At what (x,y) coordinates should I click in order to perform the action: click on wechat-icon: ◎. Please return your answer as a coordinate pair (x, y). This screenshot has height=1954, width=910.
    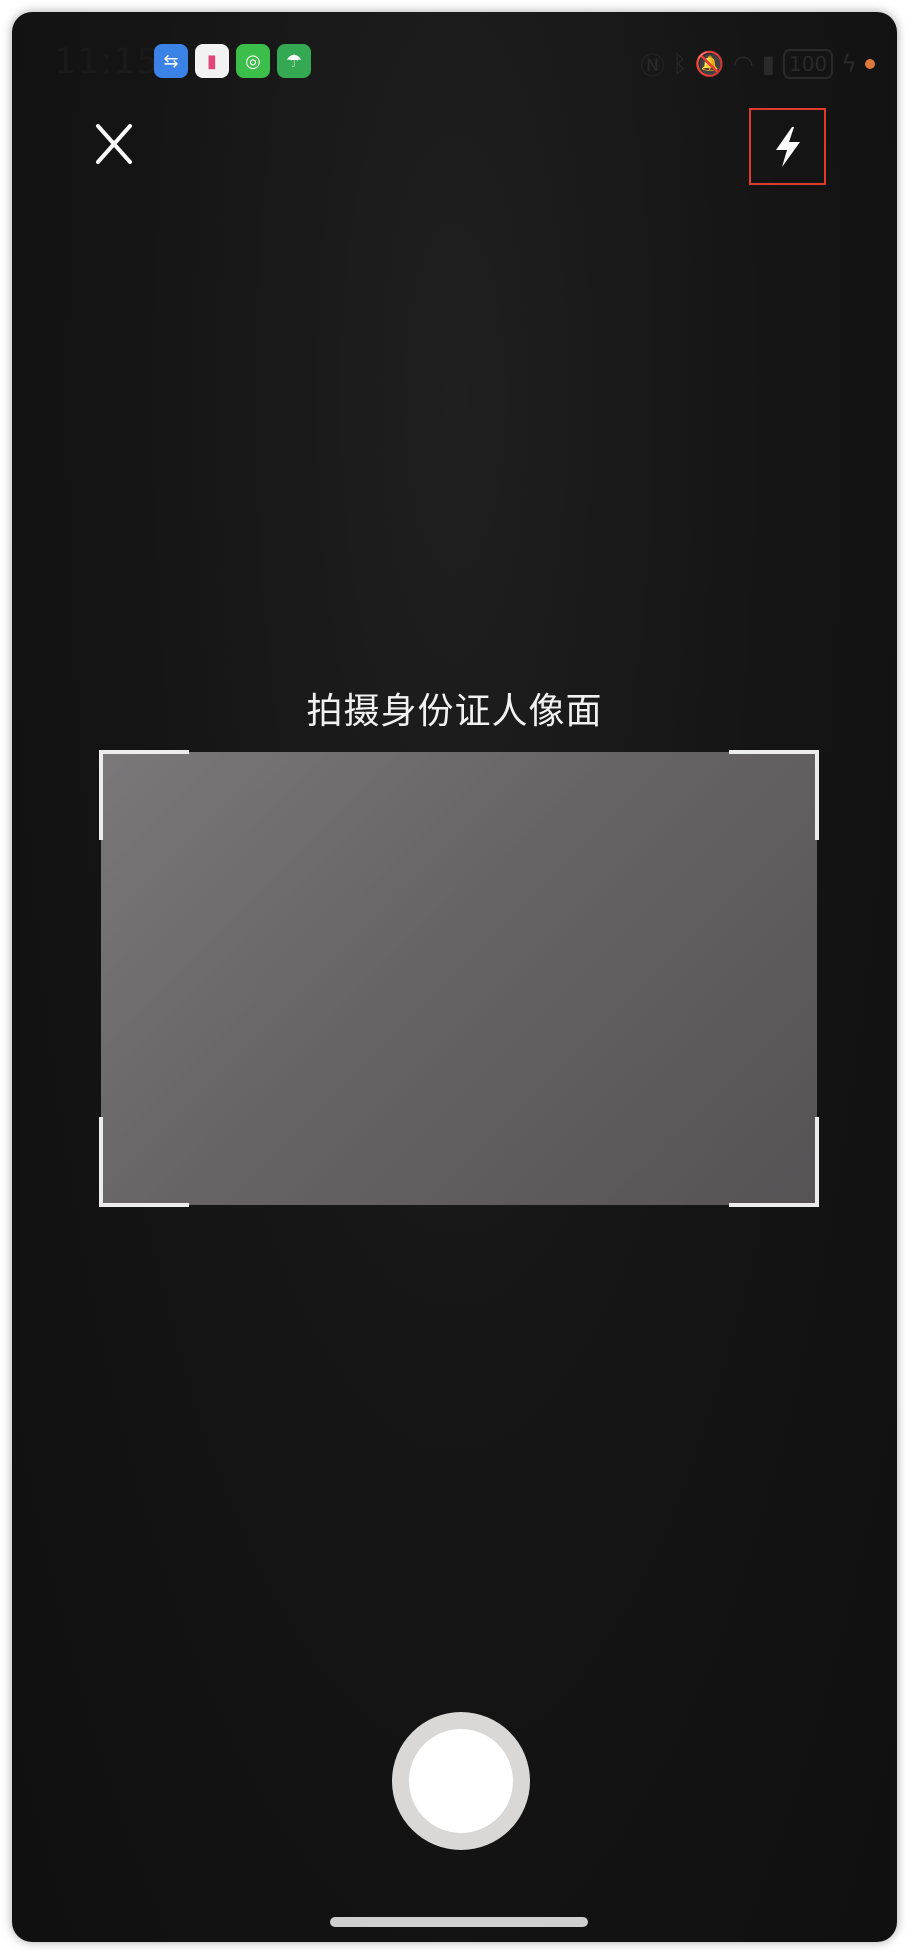
    Looking at the image, I should click on (253, 61).